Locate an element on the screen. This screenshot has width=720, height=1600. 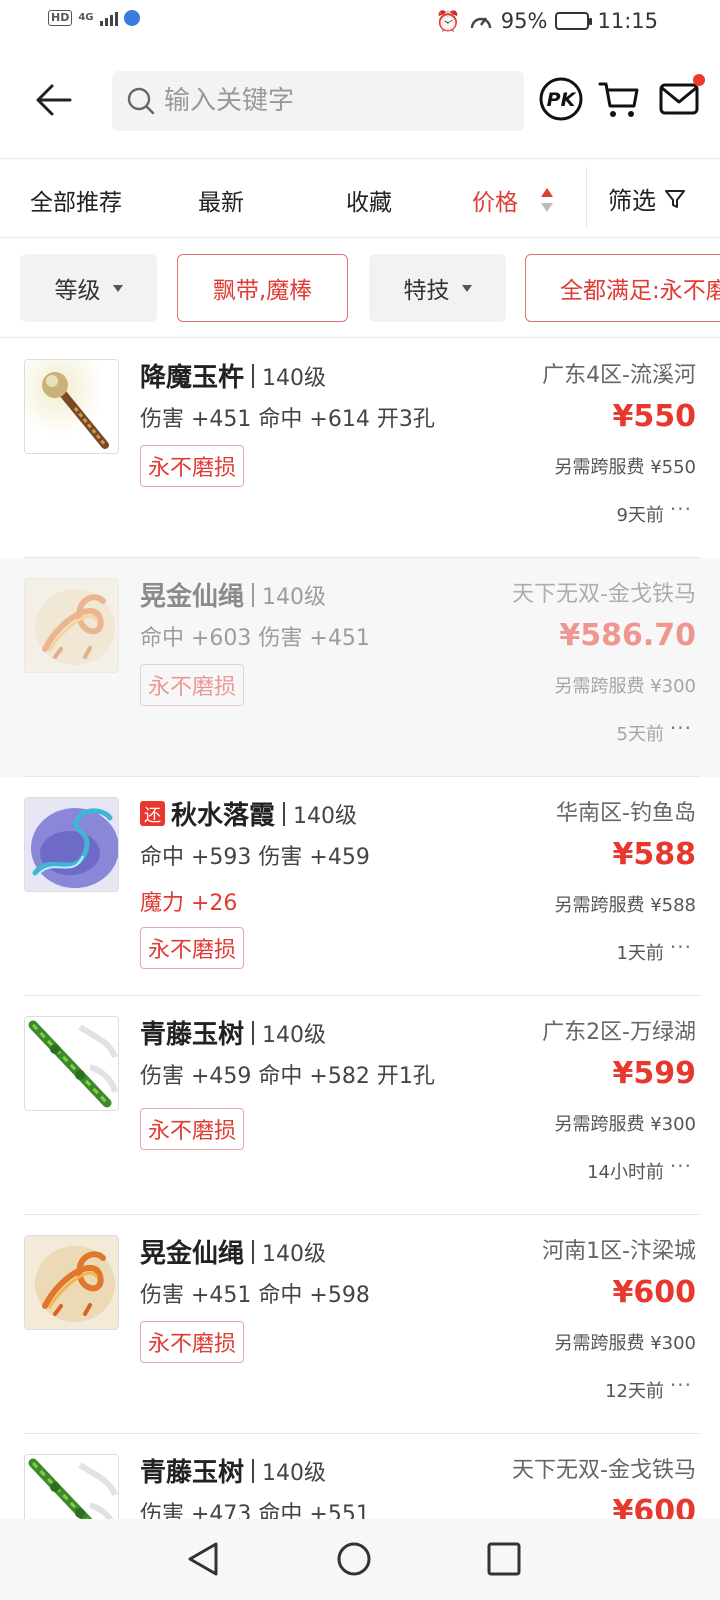
tab-price: 价格 is located at coordinates (495, 200).